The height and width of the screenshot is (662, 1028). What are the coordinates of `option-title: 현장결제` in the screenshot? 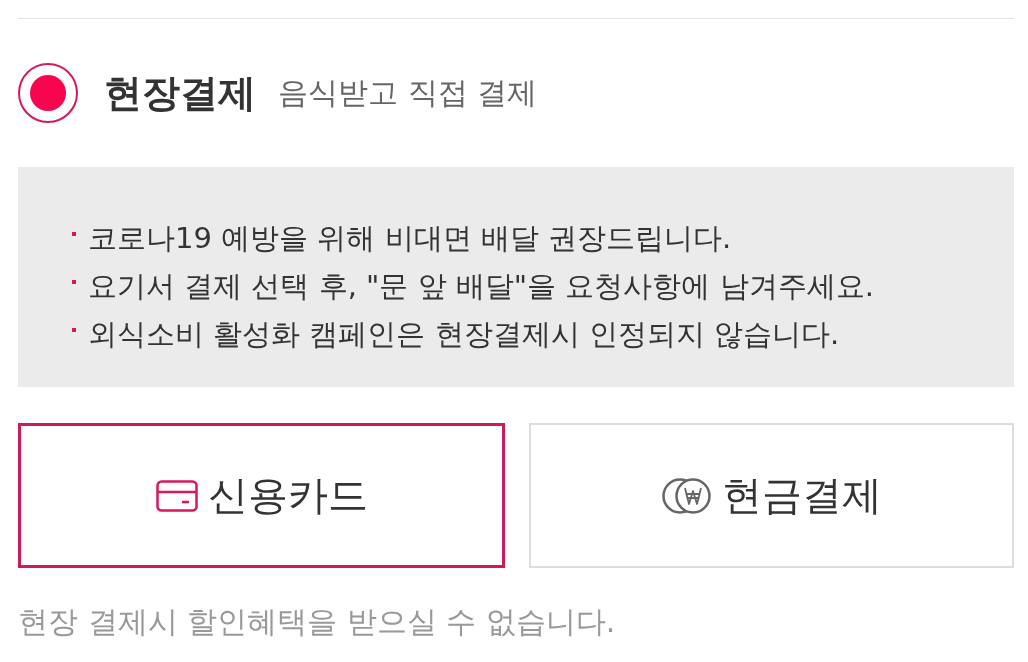 It's located at (180, 93).